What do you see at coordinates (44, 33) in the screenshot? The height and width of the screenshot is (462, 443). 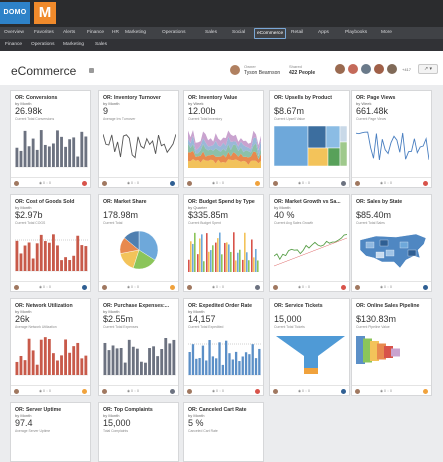 I see `nav-item-favorites: Favorites` at bounding box center [44, 33].